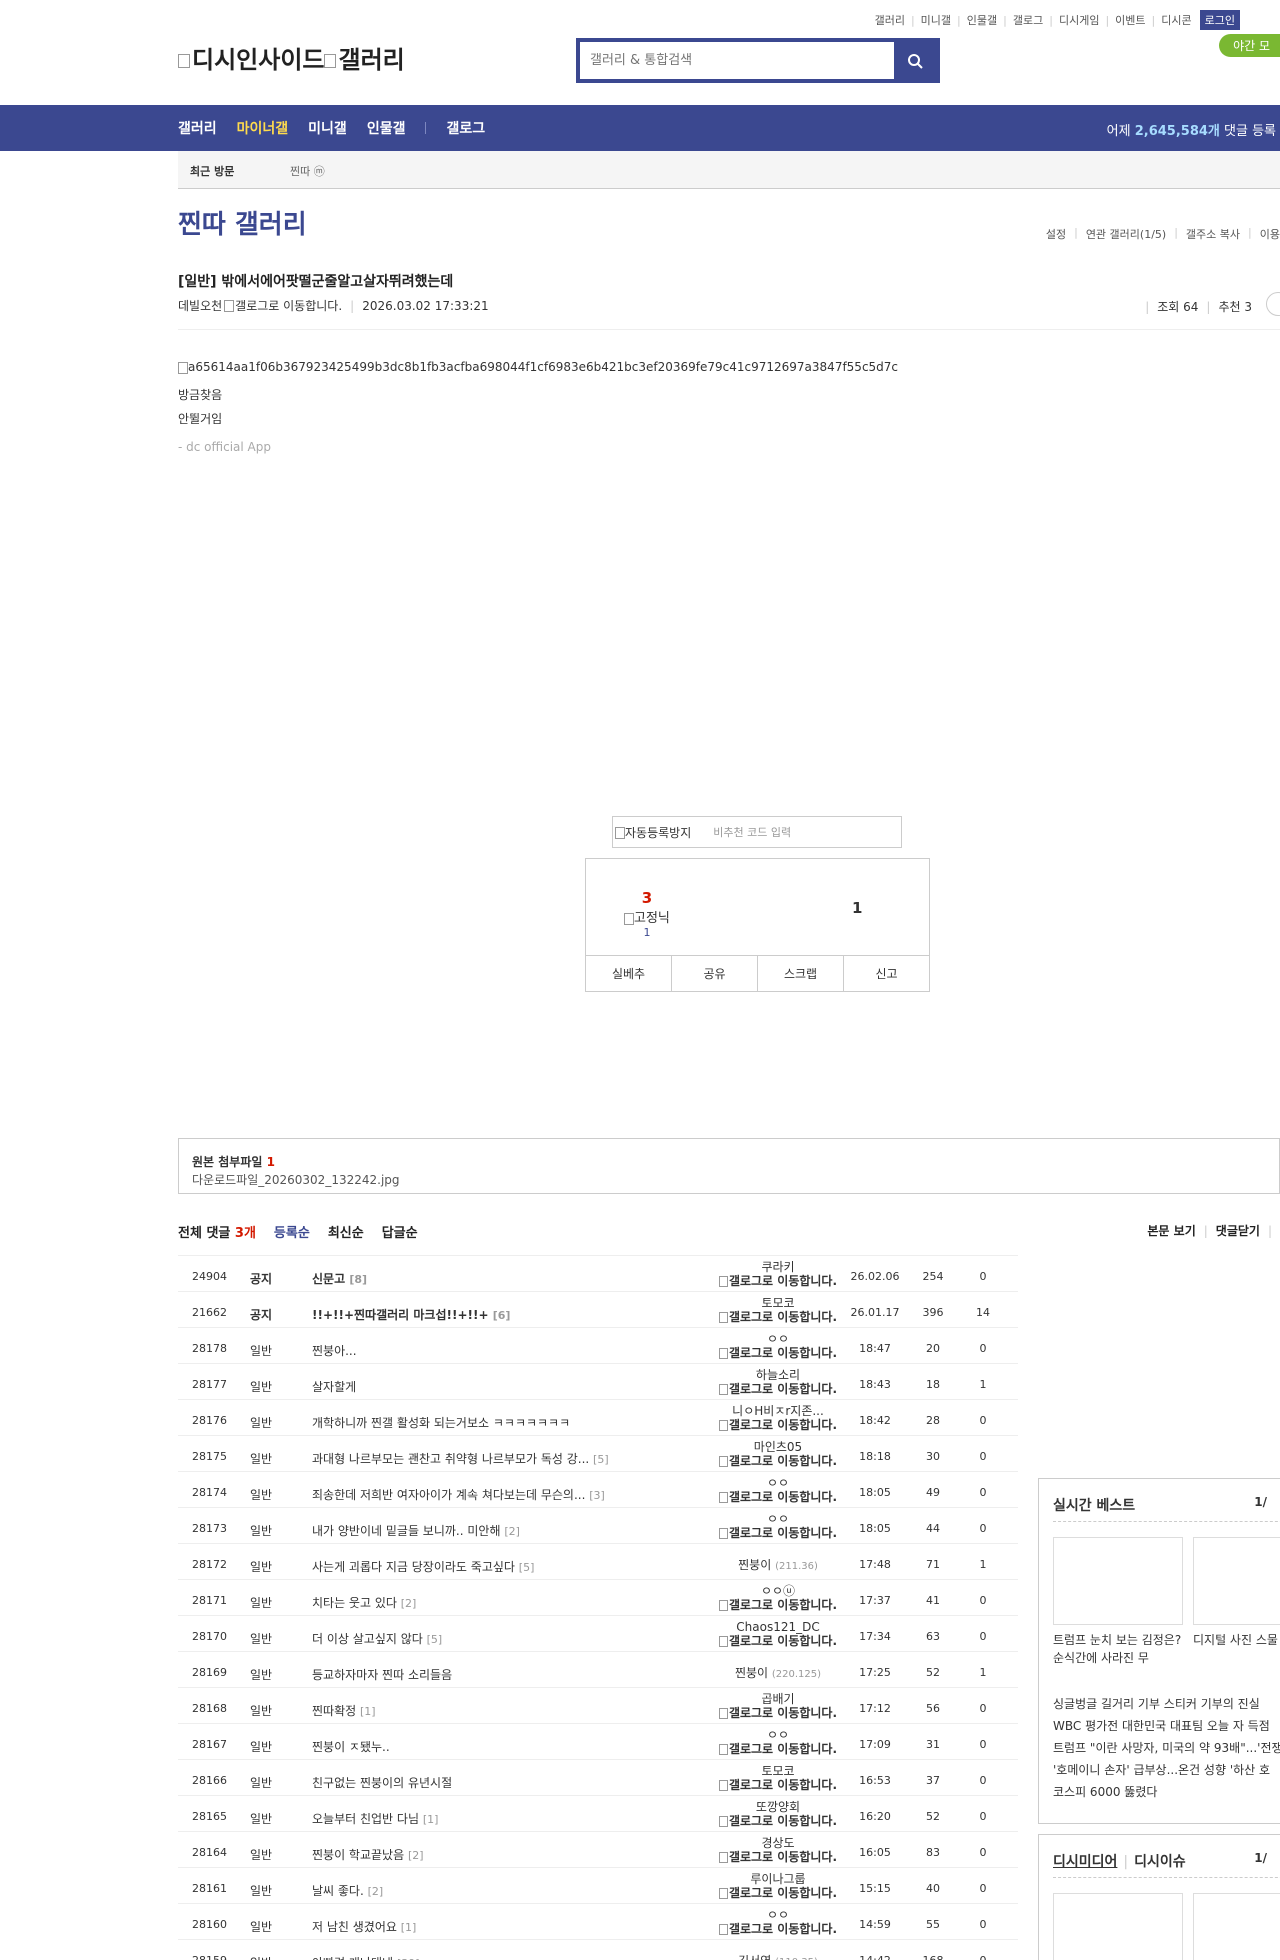 This screenshot has height=1960, width=1280. Describe the element at coordinates (1130, 20) in the screenshot. I see `top-link: 이벤트` at that location.